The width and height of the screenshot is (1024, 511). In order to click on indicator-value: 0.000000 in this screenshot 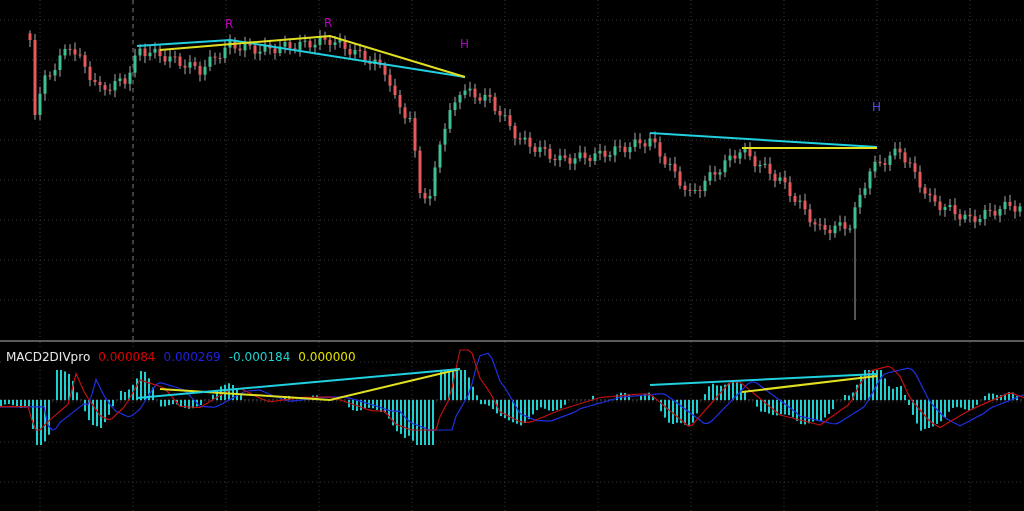, I will do `click(327, 357)`.